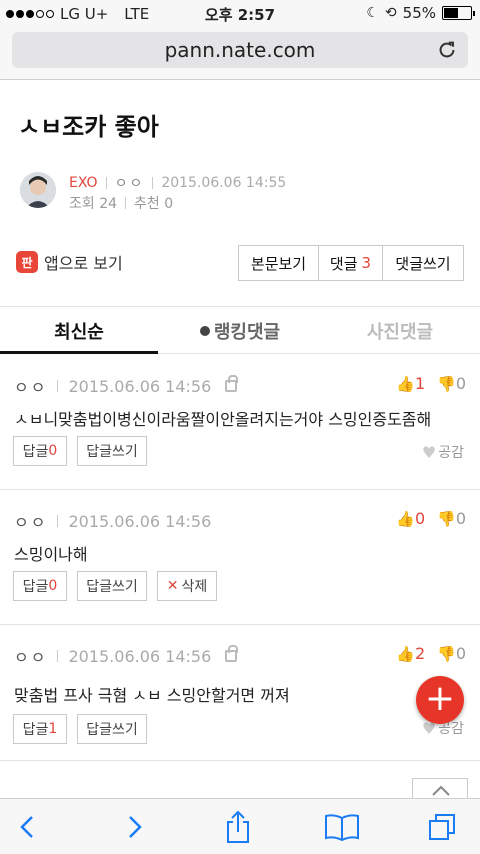 The width and height of the screenshot is (480, 854). I want to click on like-button: ♥ 공감, so click(443, 452).